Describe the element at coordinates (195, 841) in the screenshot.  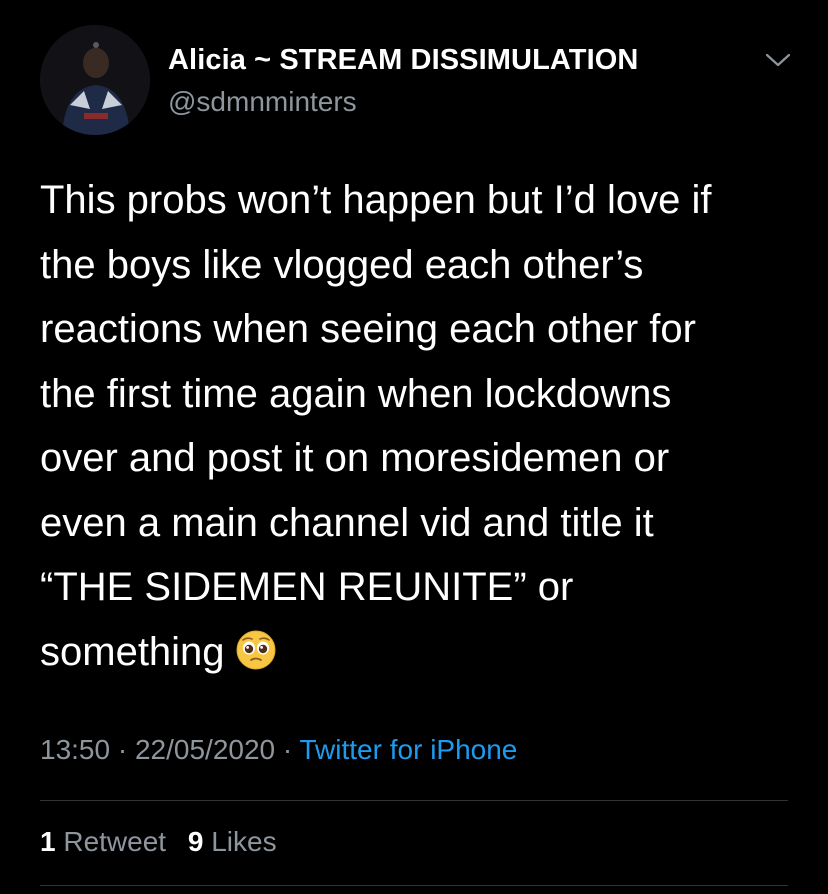
I see `likes-count: 9` at that location.